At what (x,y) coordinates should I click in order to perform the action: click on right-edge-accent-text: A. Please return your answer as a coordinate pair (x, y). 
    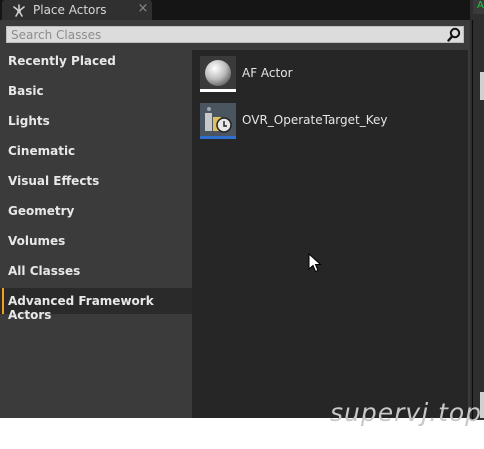
    Looking at the image, I should click on (480, 5).